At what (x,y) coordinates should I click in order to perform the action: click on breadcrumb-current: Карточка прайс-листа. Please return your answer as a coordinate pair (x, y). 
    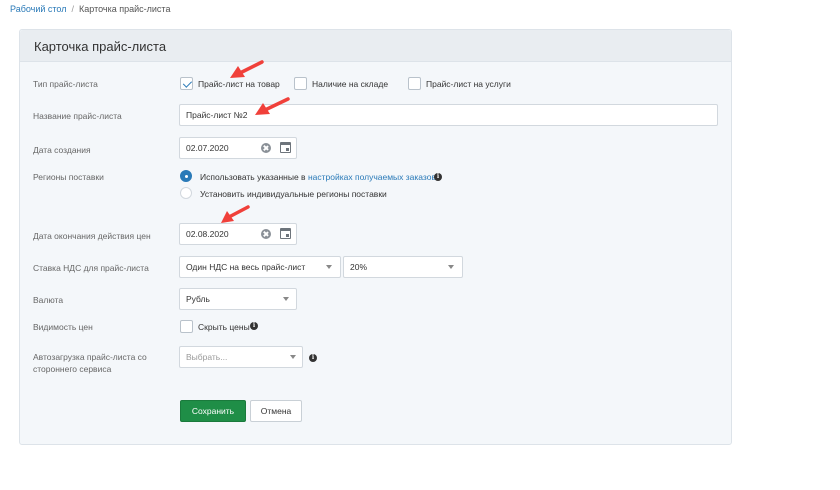
    Looking at the image, I should click on (125, 9).